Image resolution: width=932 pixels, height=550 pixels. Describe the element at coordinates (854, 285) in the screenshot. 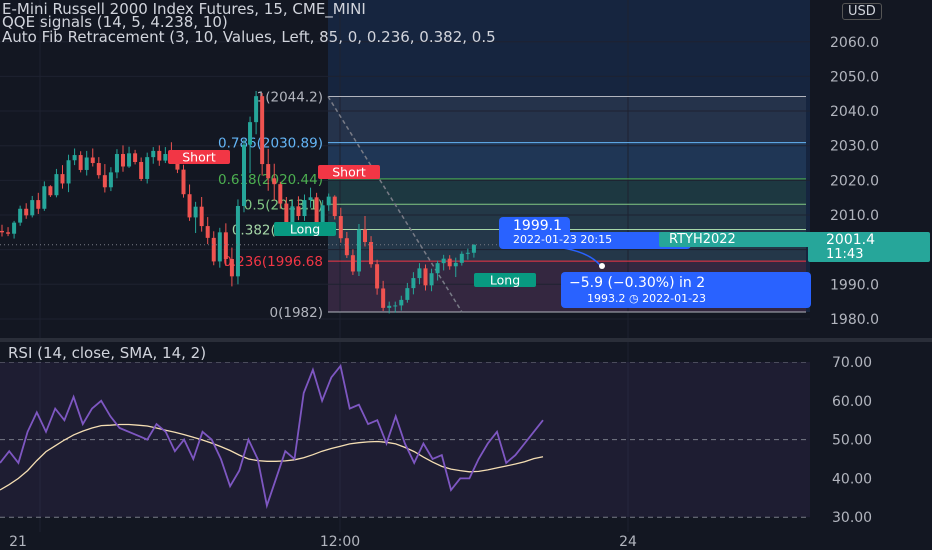

I see `price-tick-label: 1990.0` at that location.